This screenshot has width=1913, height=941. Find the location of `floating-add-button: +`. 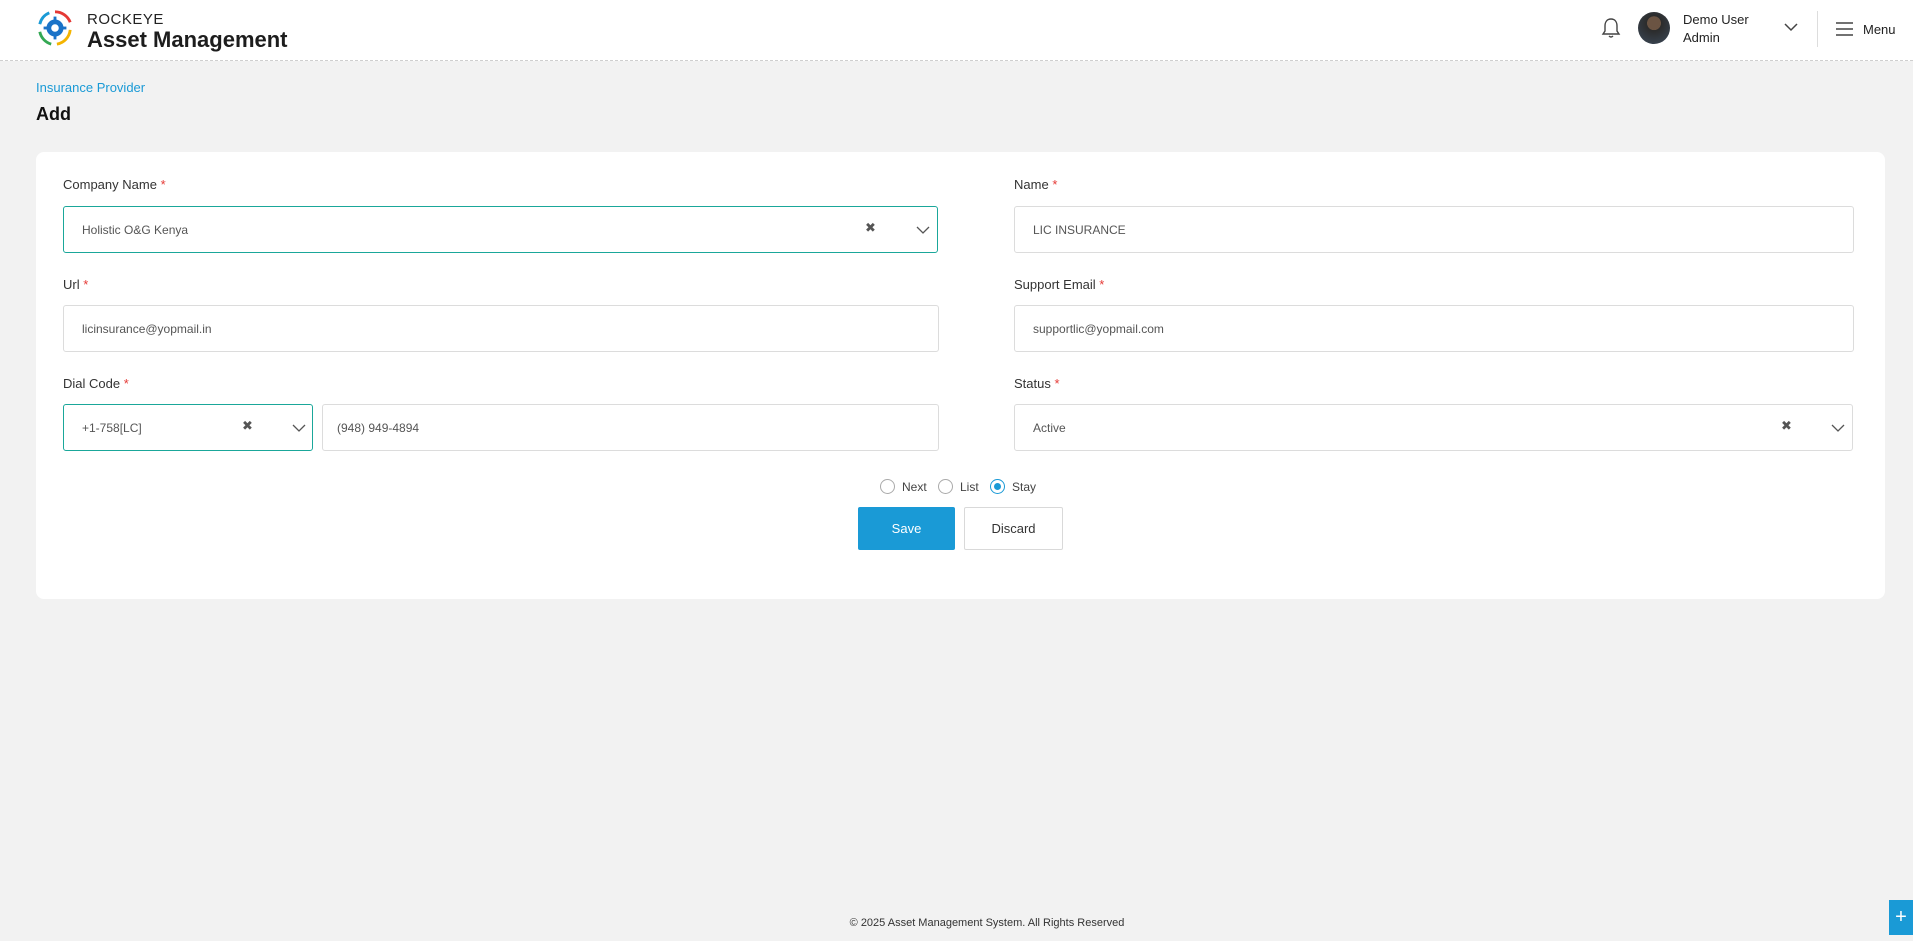

floating-add-button: + is located at coordinates (1901, 917).